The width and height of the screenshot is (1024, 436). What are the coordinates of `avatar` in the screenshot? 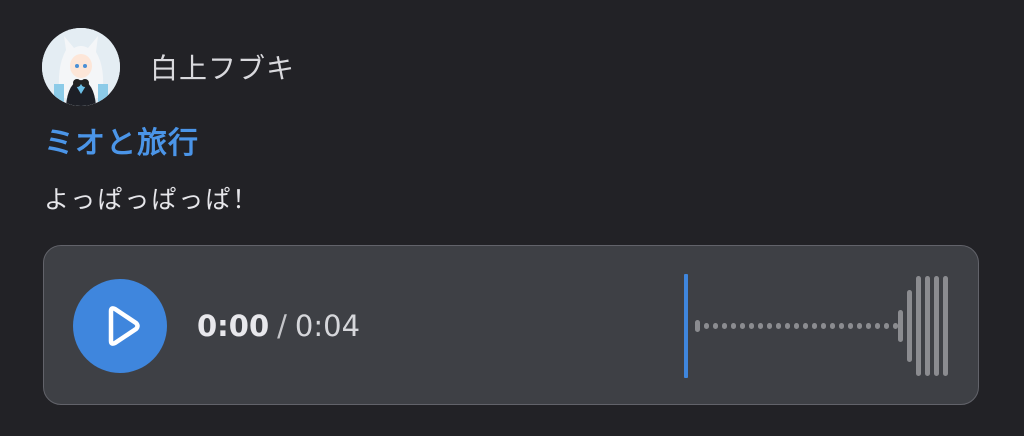 It's located at (81, 67).